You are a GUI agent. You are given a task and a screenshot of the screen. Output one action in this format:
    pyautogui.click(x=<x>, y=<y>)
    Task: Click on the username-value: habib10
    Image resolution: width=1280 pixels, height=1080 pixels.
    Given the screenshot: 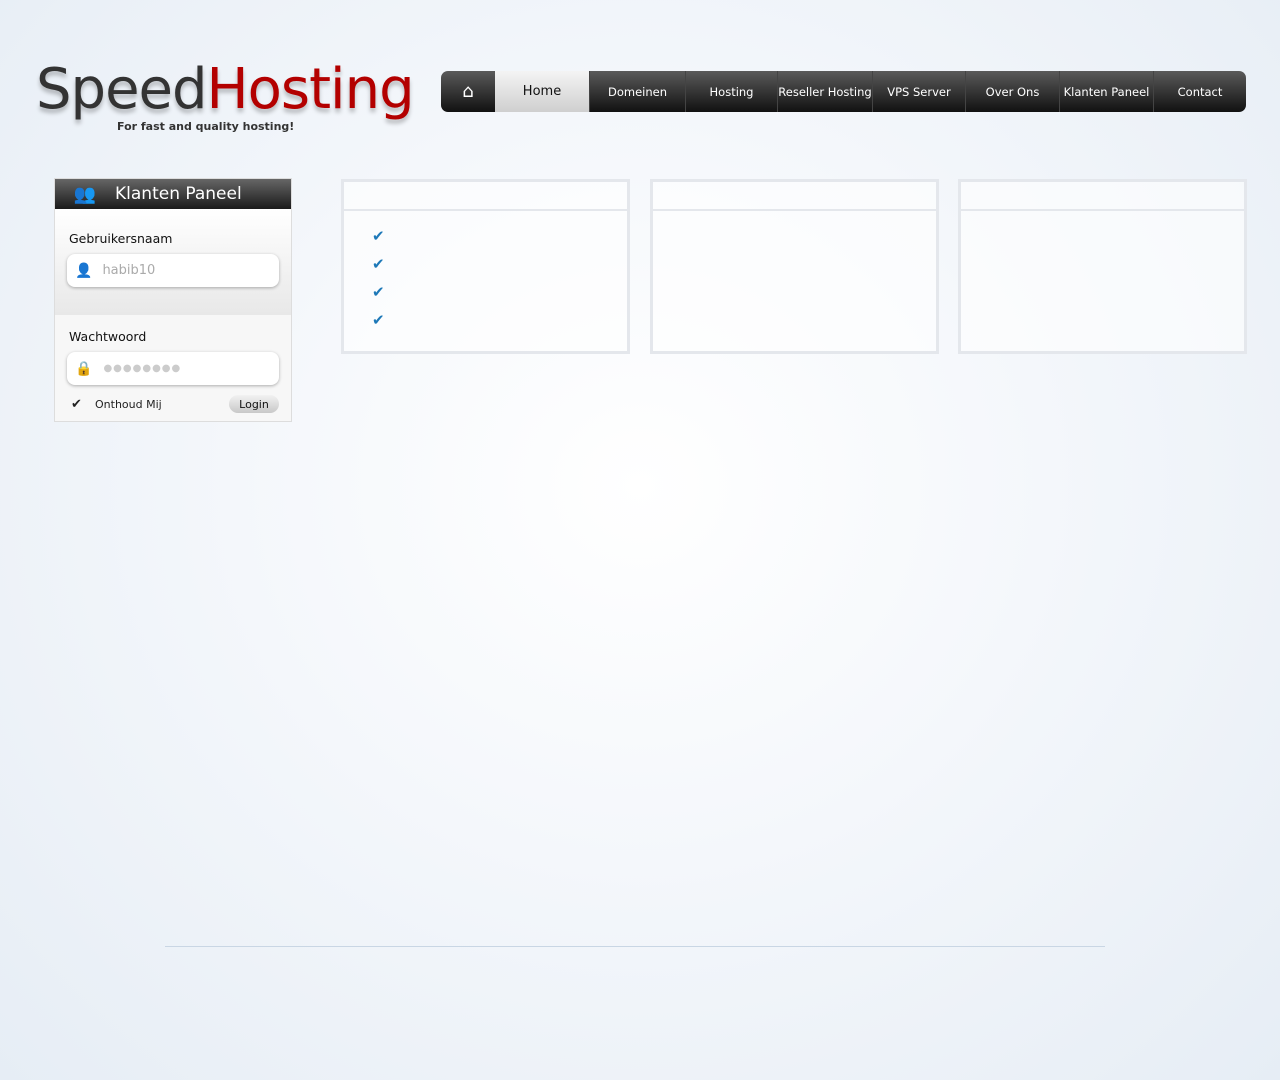 What is the action you would take?
    pyautogui.click(x=129, y=270)
    